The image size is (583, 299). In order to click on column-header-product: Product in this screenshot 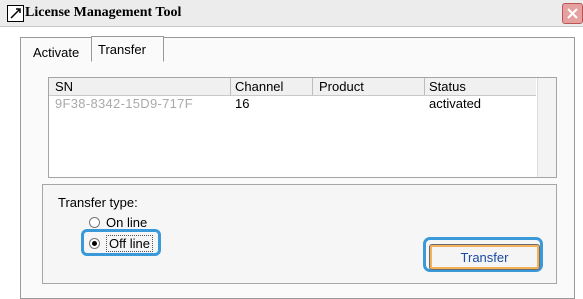, I will do `click(341, 86)`.